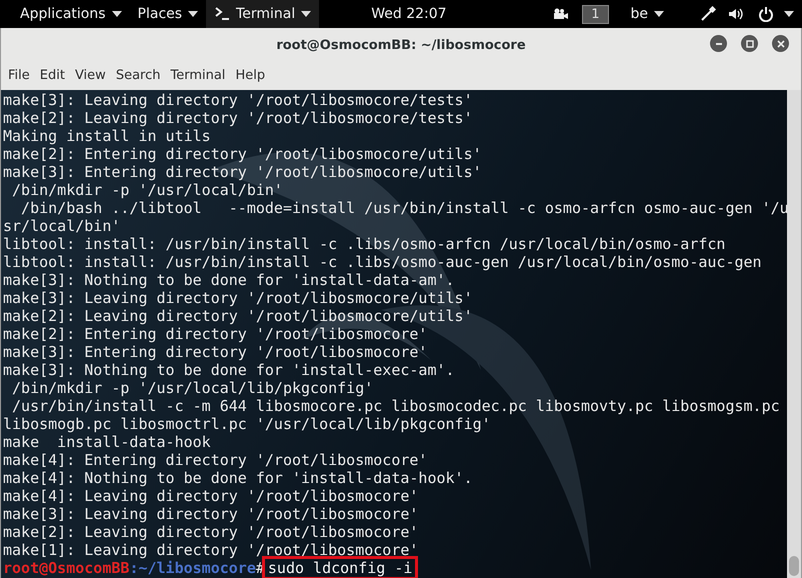 This screenshot has height=578, width=802. What do you see at coordinates (560, 14) in the screenshot?
I see `video-camera-icon` at bounding box center [560, 14].